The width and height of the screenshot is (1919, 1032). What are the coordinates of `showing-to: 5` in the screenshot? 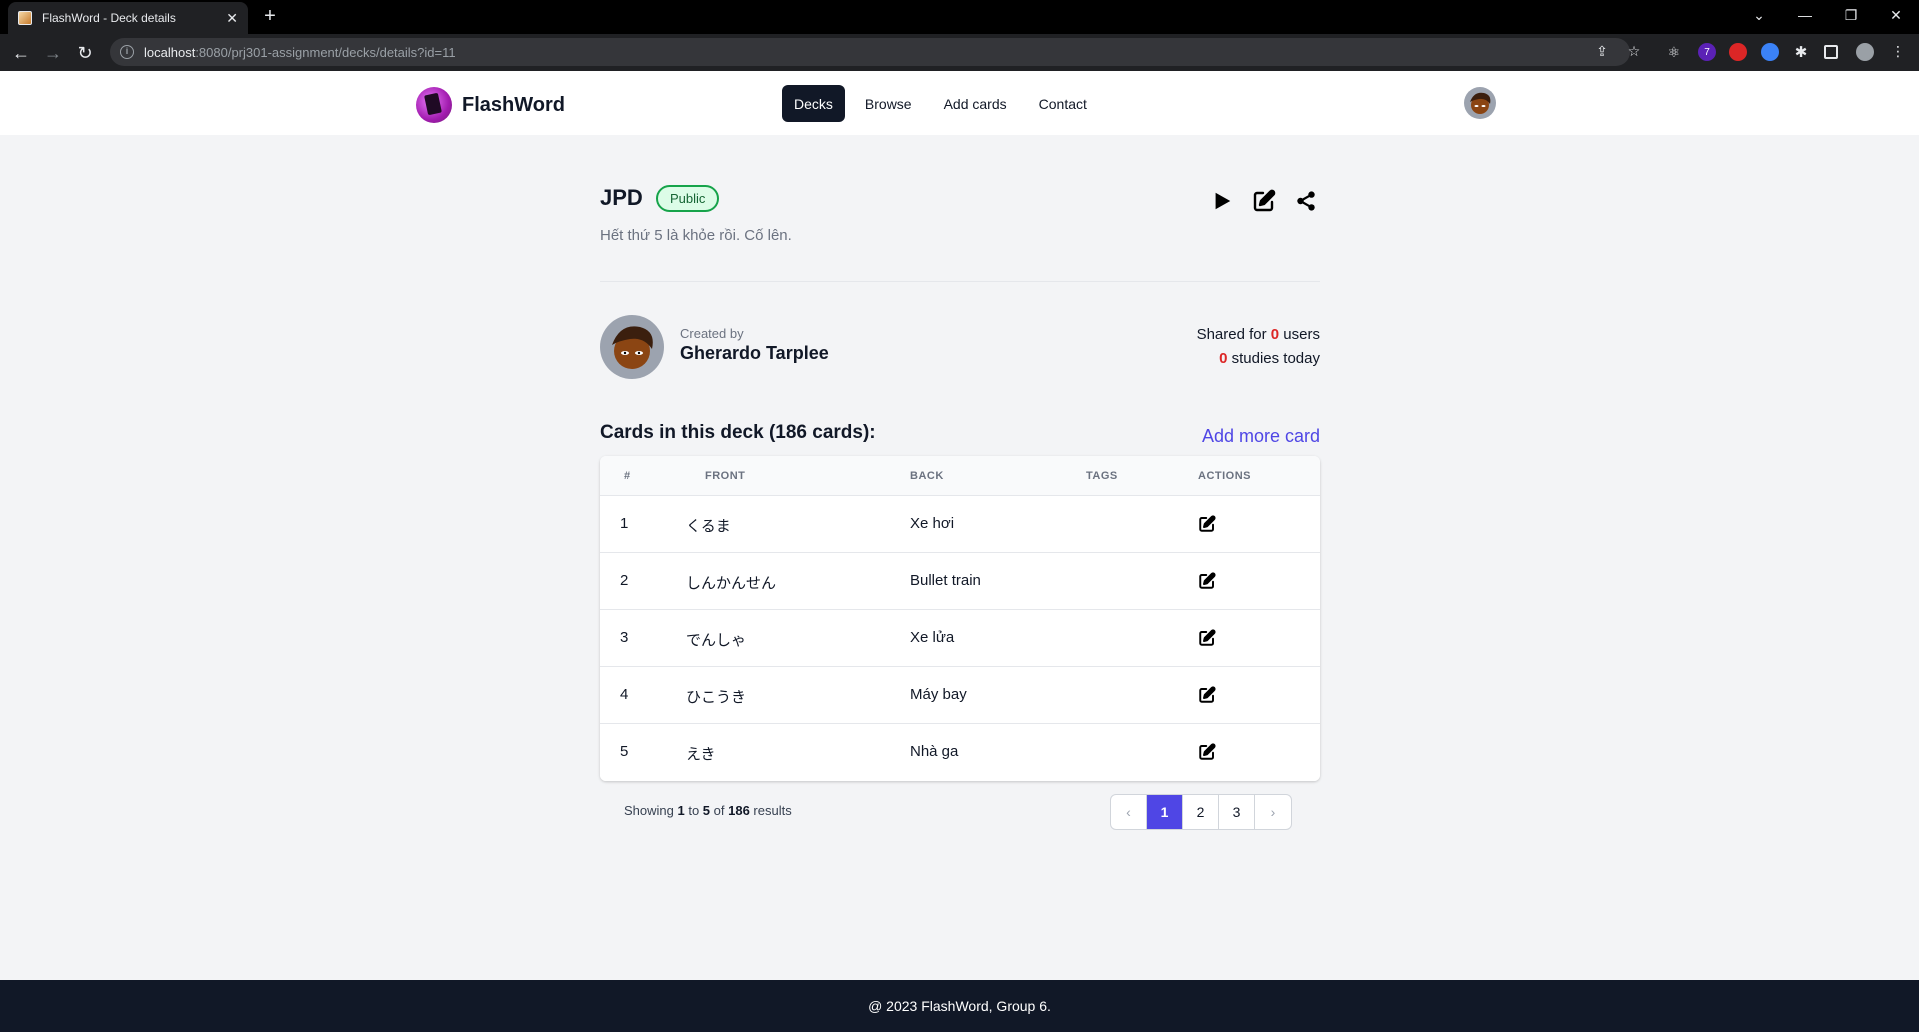 It's located at (706, 810).